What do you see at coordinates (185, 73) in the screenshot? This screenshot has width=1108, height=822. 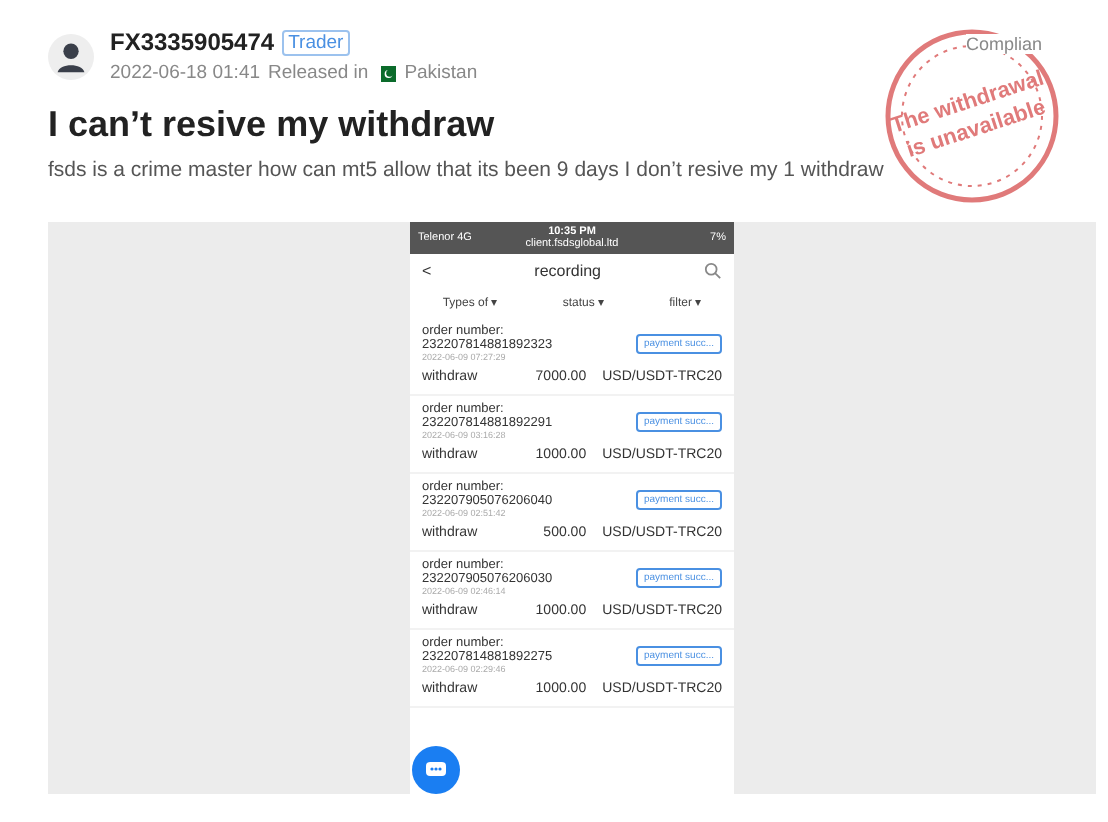 I see `post-time: 2022-06-18 01:41` at bounding box center [185, 73].